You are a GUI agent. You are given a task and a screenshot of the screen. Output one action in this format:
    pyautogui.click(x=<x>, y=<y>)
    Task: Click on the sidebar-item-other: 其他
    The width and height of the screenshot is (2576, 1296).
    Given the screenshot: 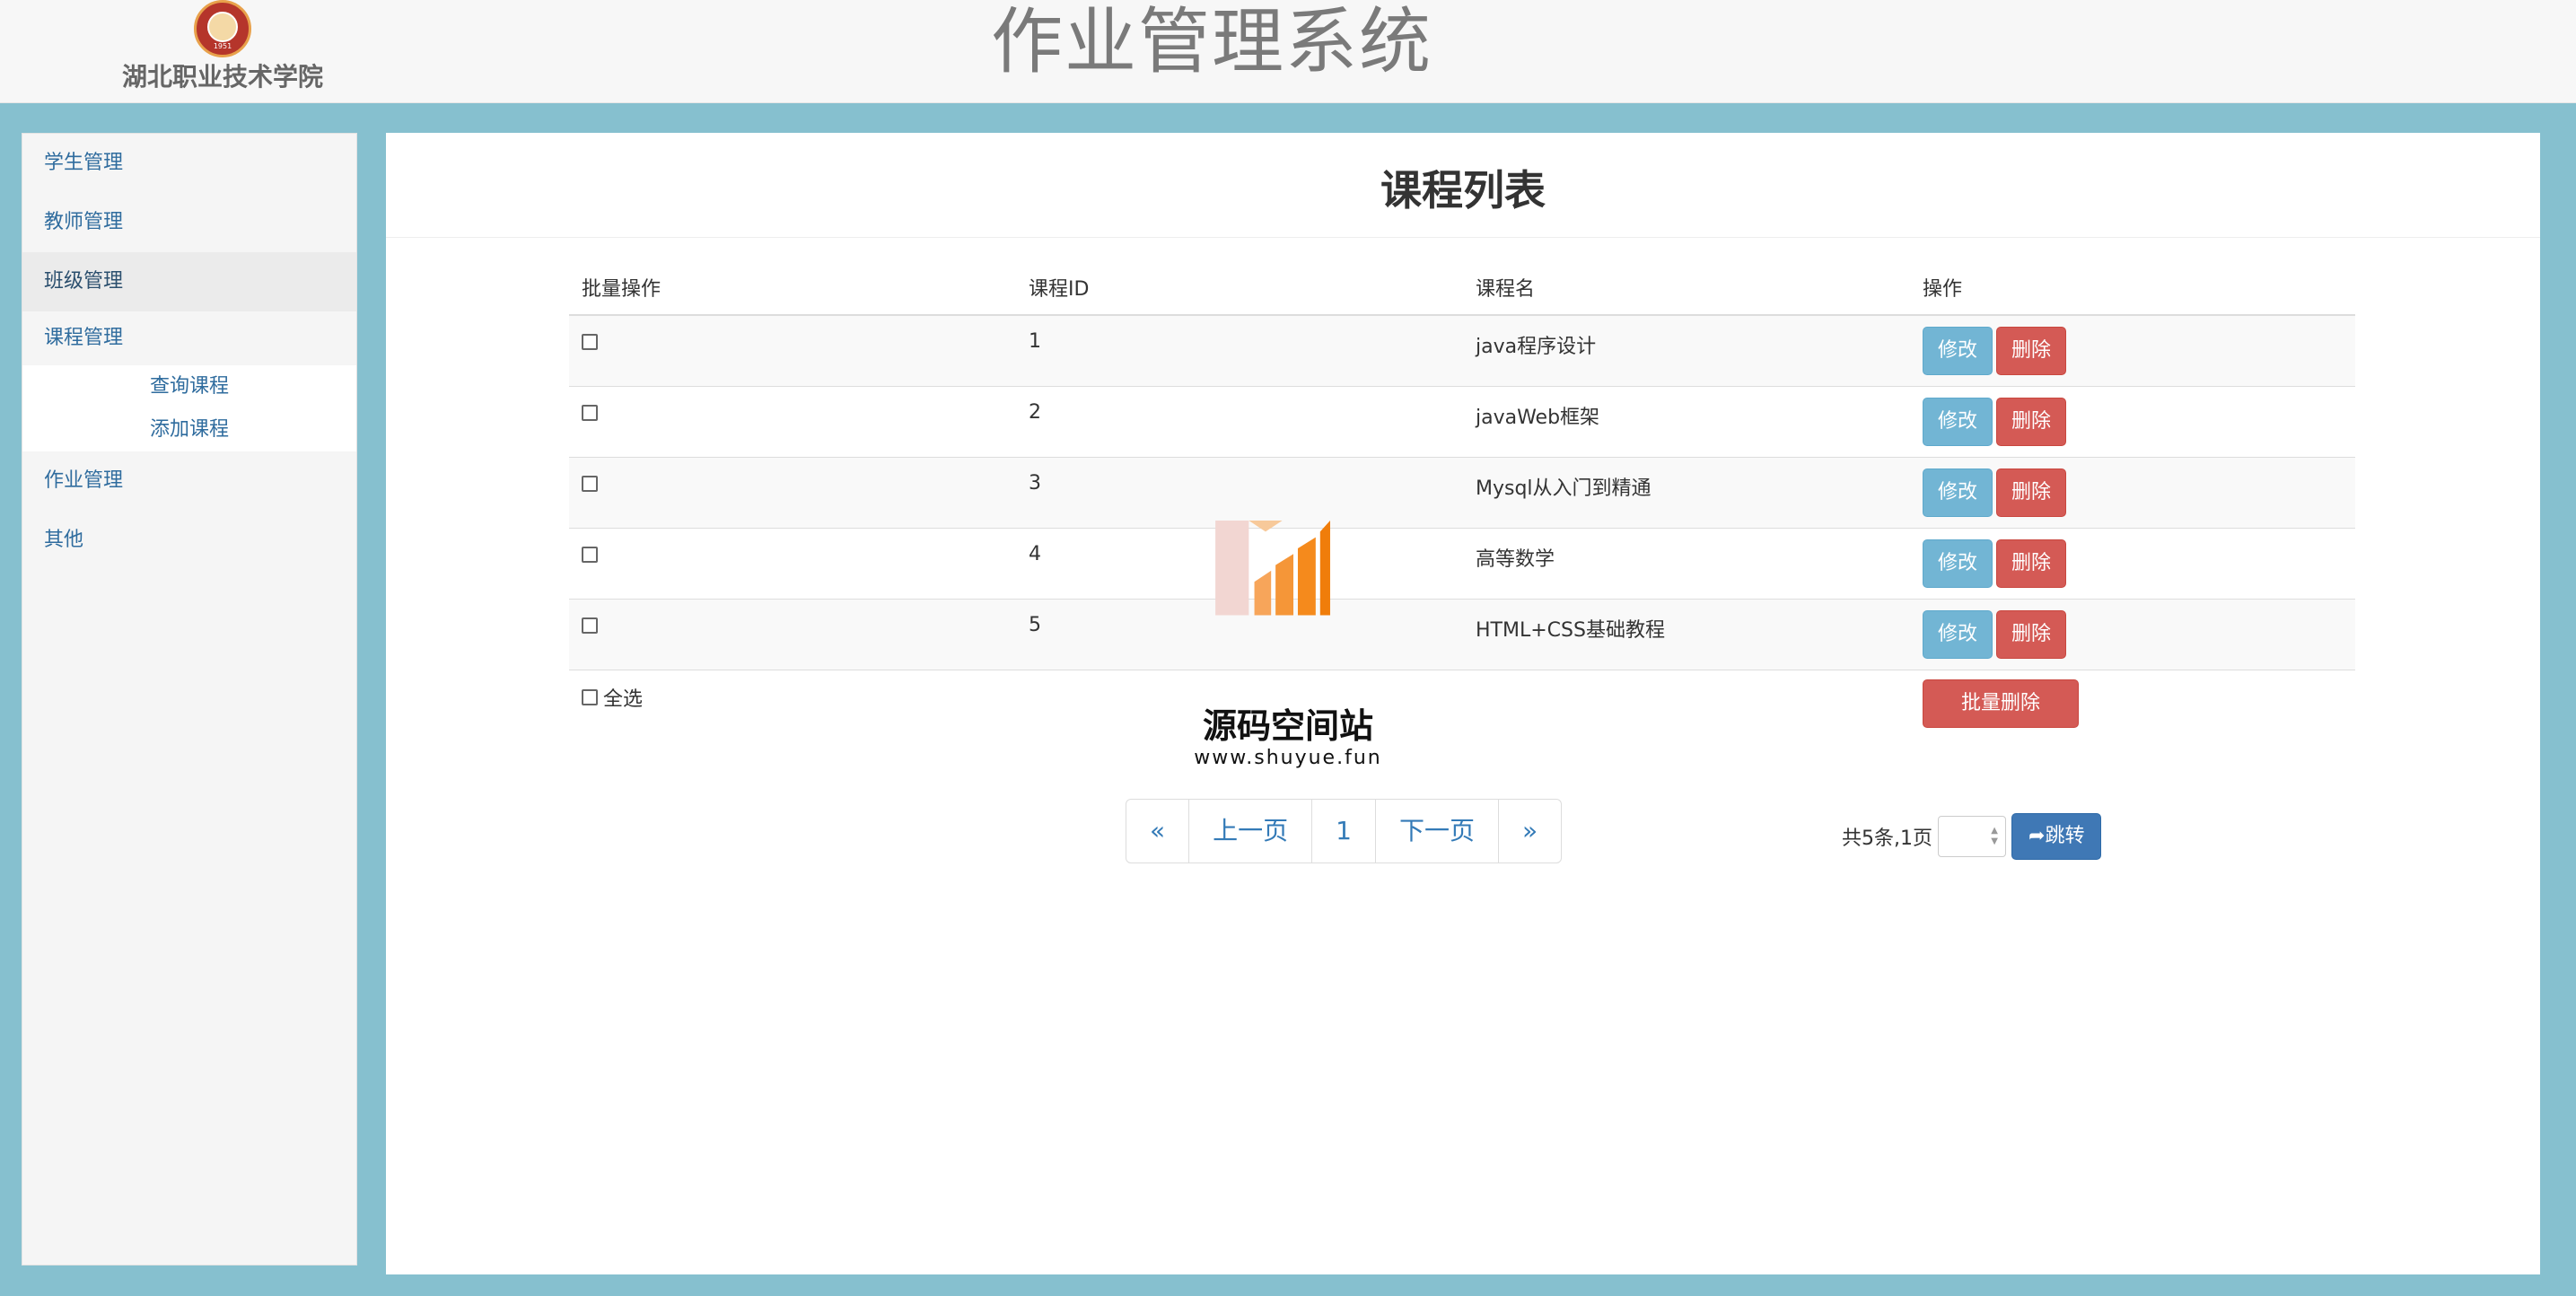 What is the action you would take?
    pyautogui.click(x=189, y=541)
    